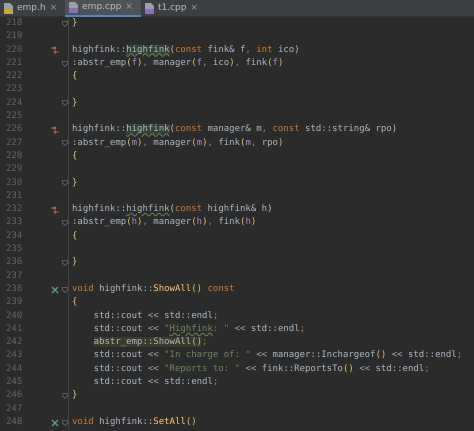 Image resolution: width=474 pixels, height=431 pixels. Describe the element at coordinates (178, 63) in the screenshot. I see `code-line: :abstr_emp(f), manager(f, ico), fink(f)` at that location.